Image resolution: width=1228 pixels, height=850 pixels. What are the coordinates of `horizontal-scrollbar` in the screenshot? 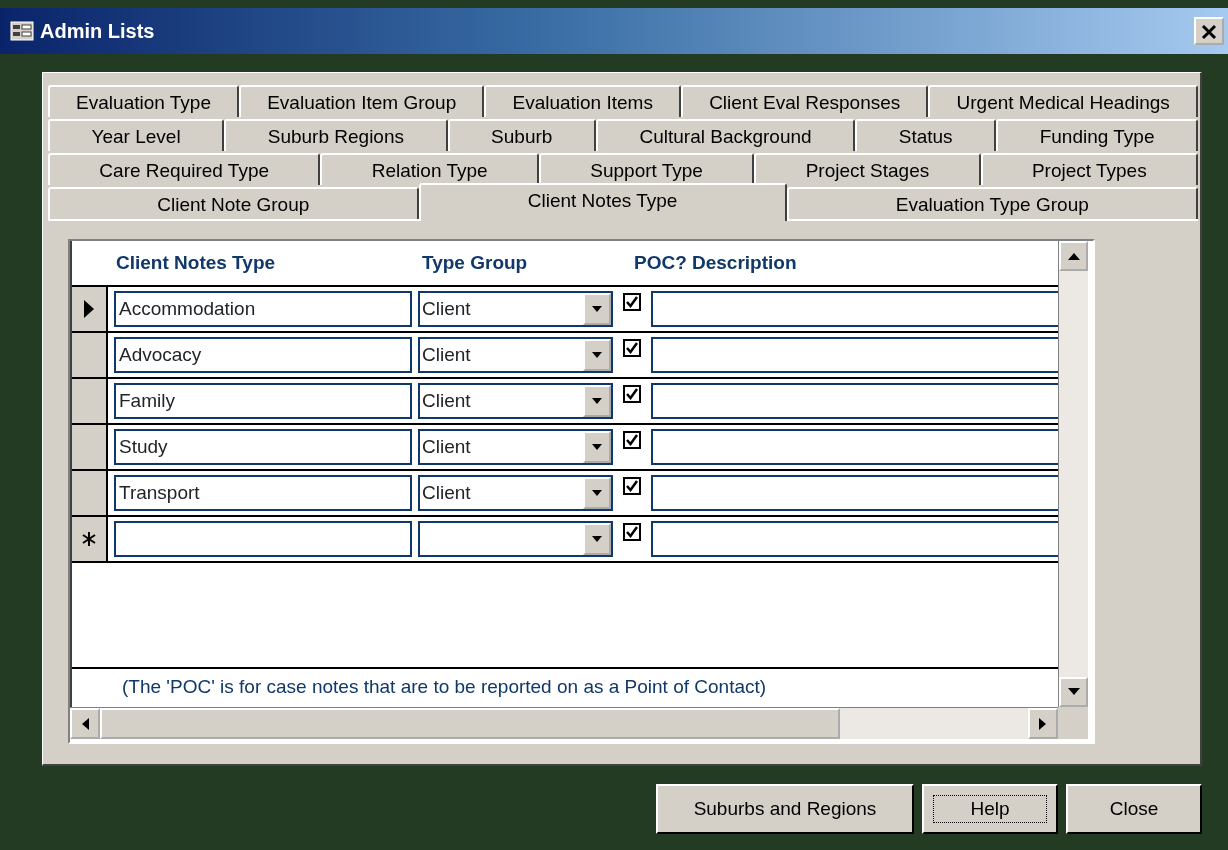 It's located at (564, 723).